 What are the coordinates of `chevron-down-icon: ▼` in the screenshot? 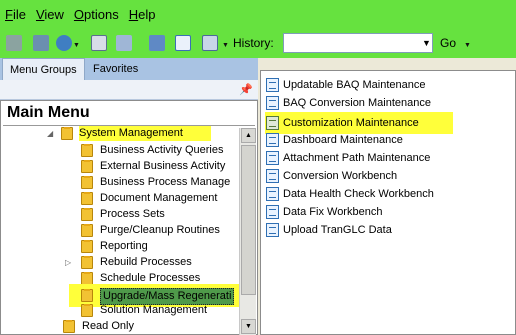 It's located at (426, 43).